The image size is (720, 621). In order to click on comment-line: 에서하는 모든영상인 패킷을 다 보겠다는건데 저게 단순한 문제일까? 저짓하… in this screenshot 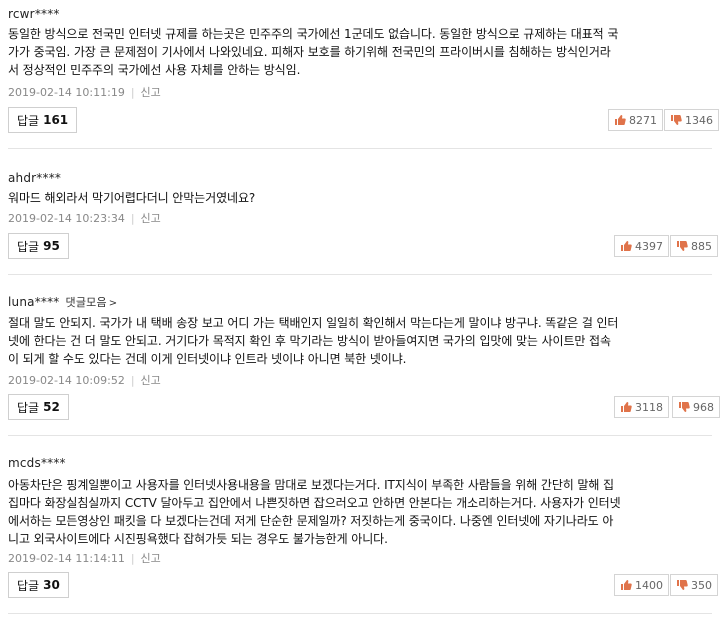, I will do `click(311, 521)`.